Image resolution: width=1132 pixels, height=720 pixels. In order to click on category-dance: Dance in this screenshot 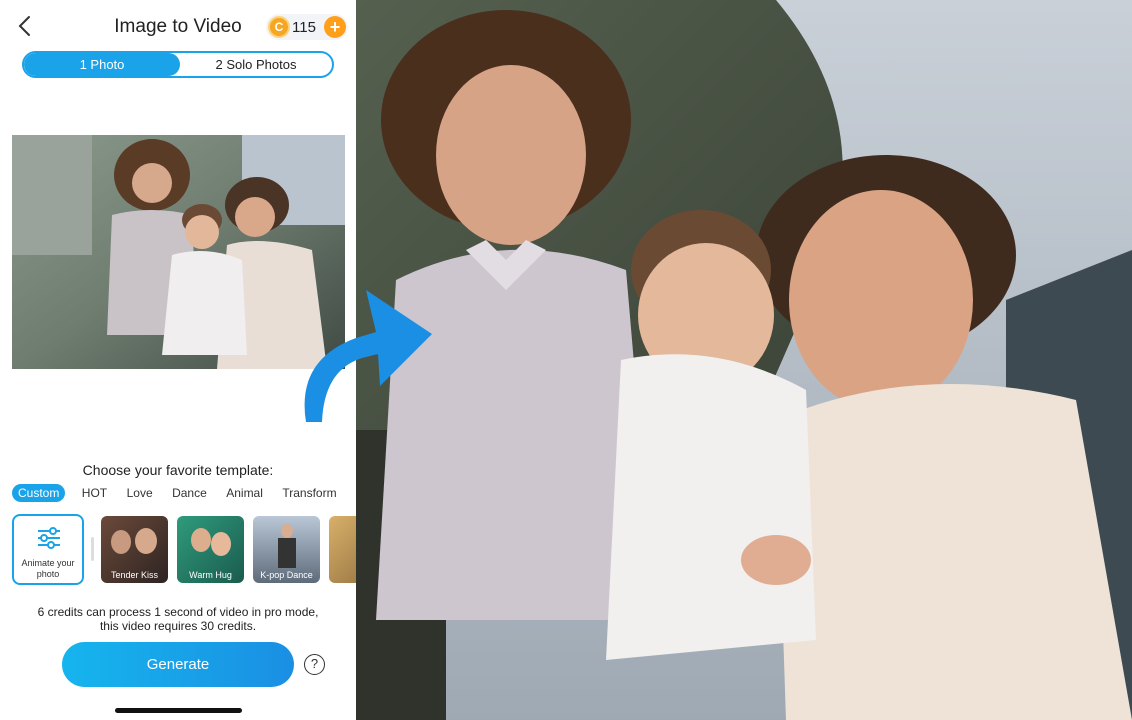, I will do `click(189, 493)`.